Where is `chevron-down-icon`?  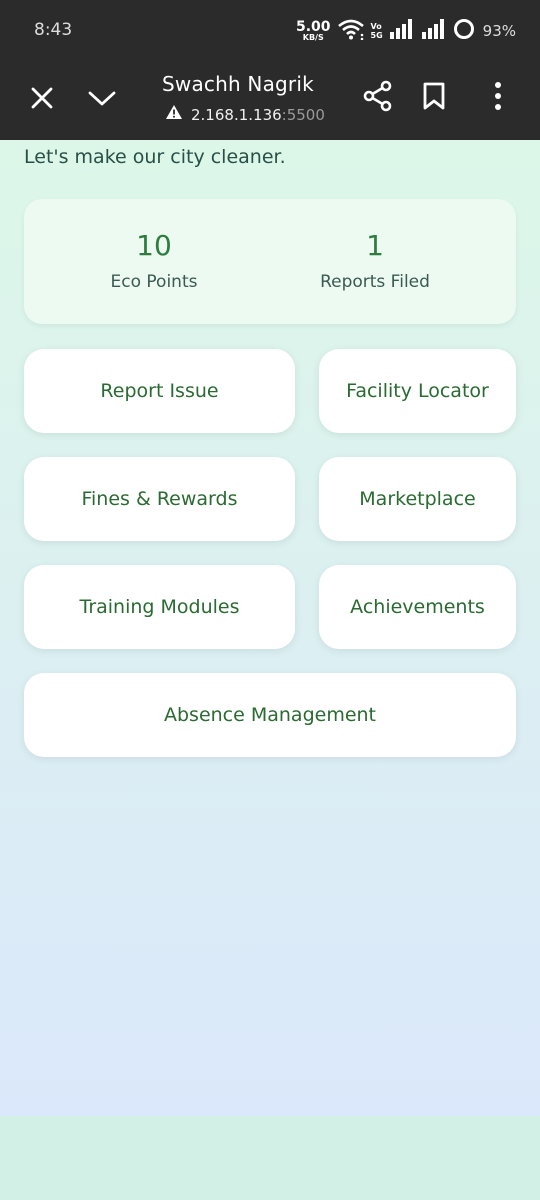
chevron-down-icon is located at coordinates (102, 100).